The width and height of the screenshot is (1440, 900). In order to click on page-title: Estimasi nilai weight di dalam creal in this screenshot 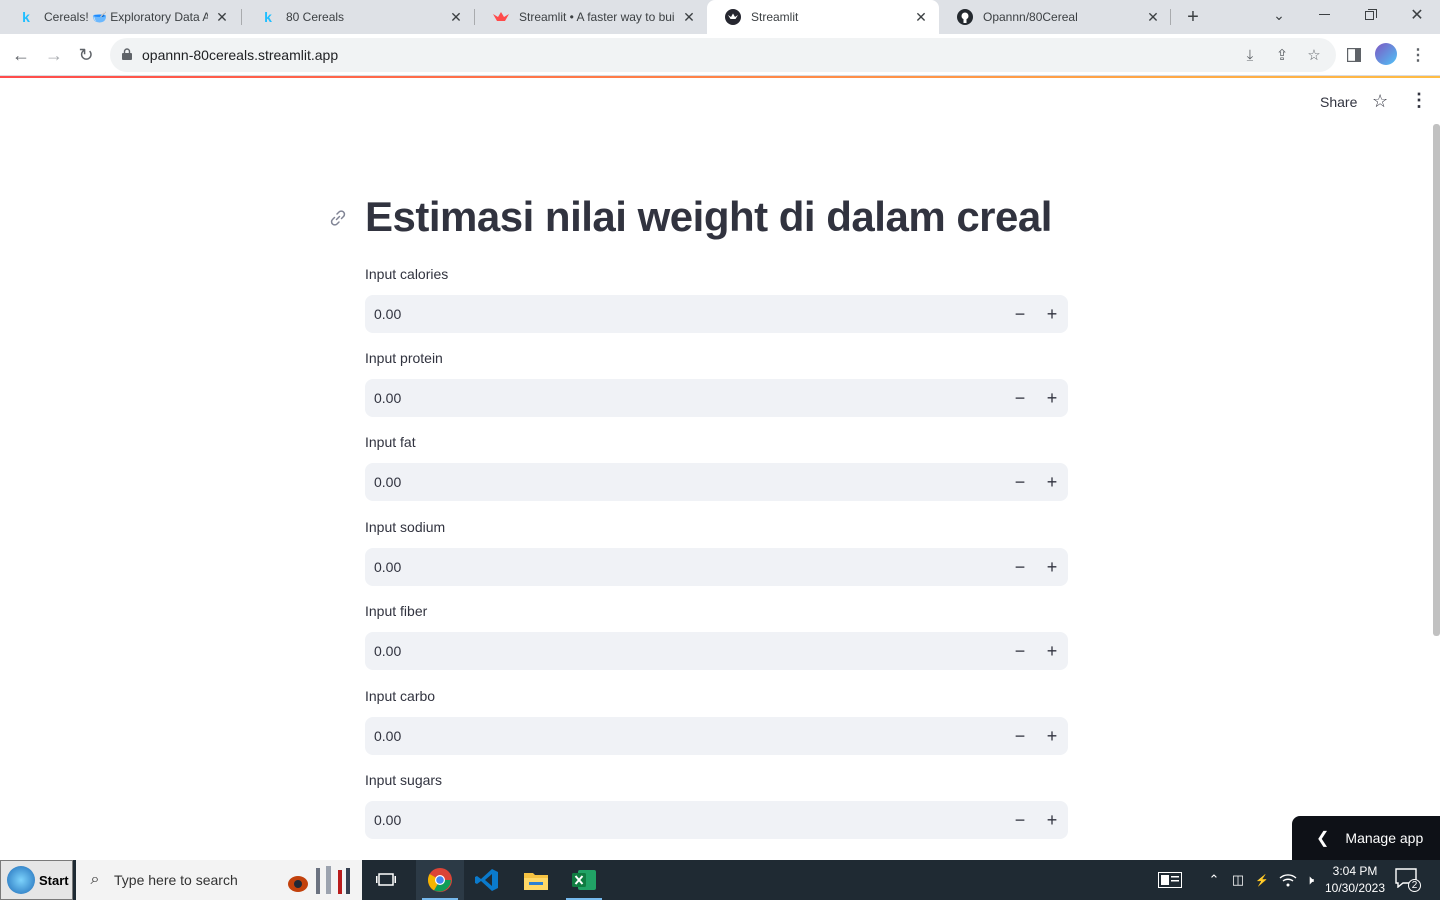, I will do `click(708, 216)`.